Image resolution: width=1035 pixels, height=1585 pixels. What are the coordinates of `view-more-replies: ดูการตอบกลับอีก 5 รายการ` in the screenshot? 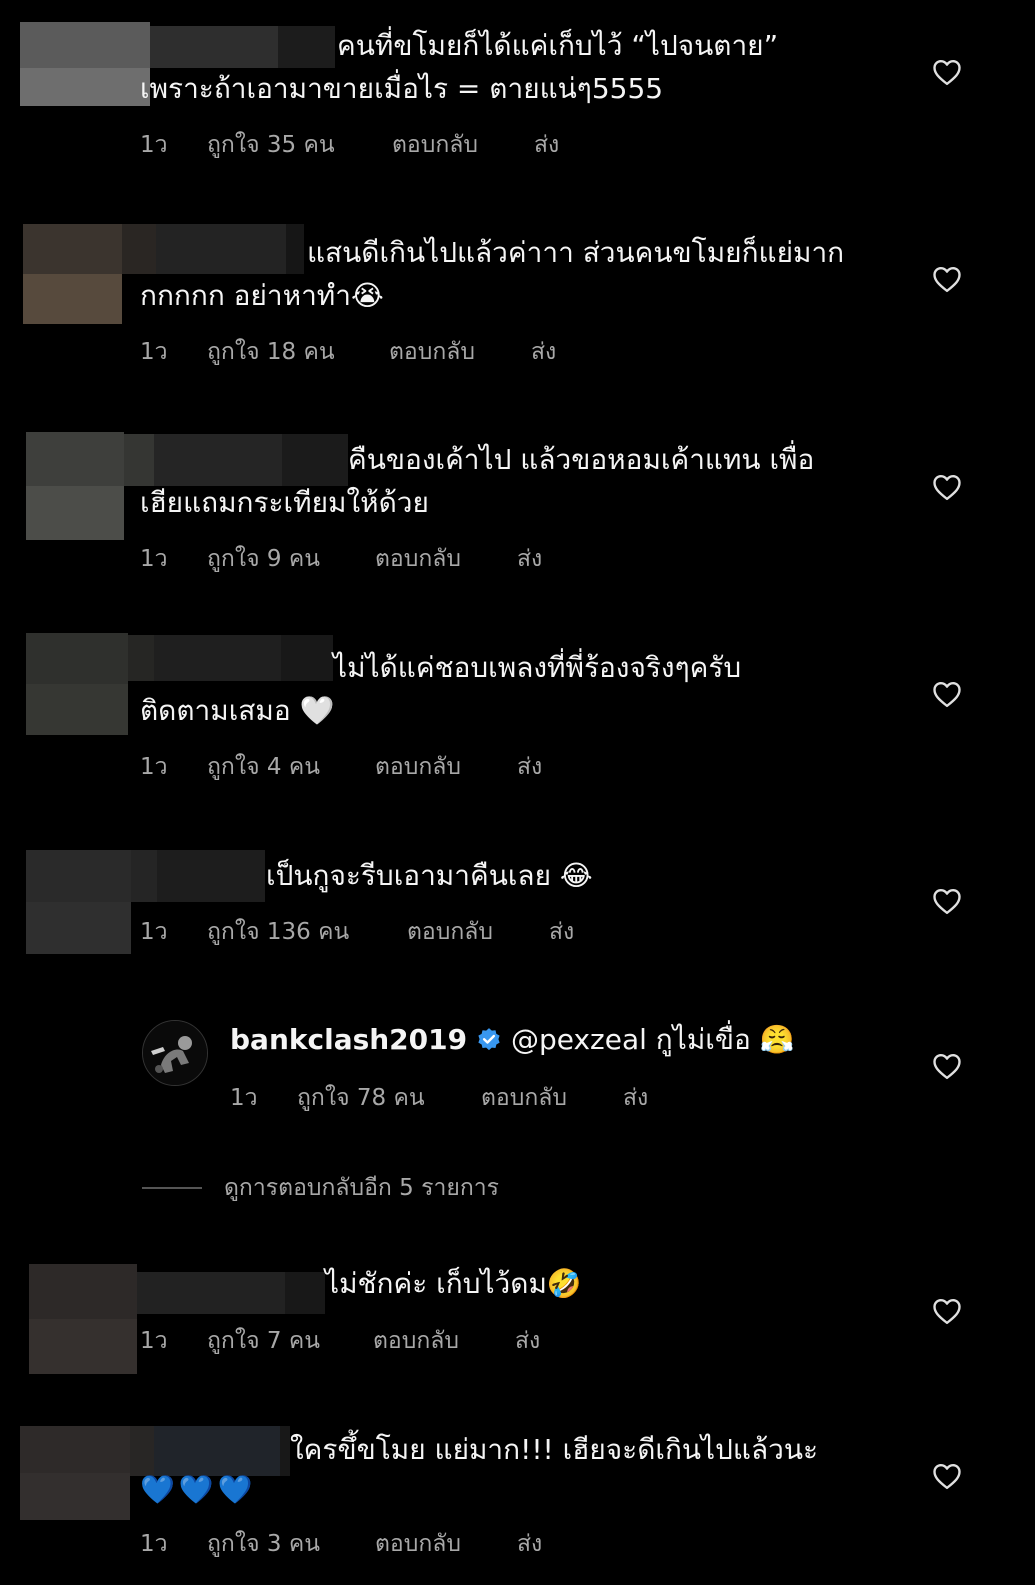 It's located at (320, 1188).